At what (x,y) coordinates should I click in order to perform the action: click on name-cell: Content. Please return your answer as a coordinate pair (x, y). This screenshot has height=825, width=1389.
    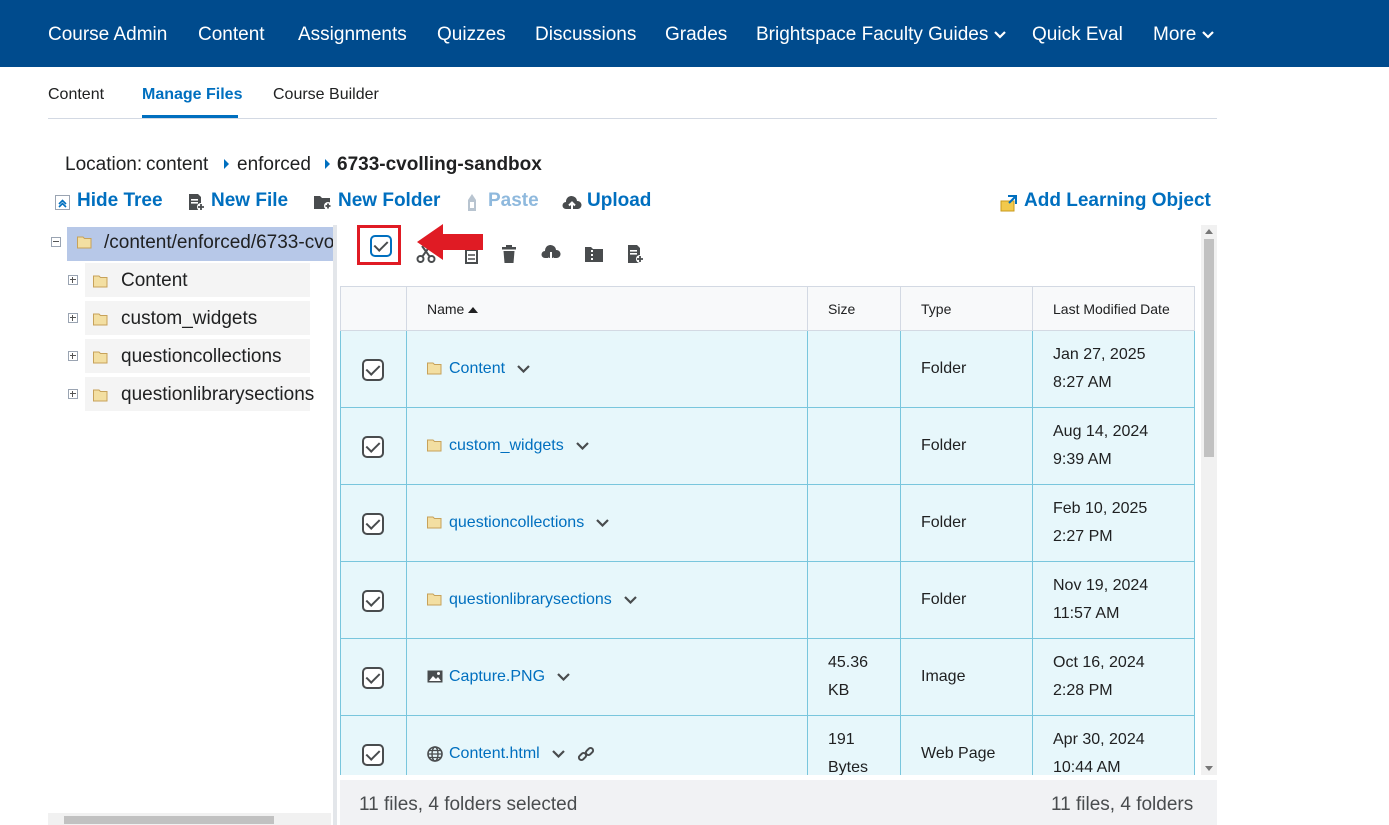
    Looking at the image, I should click on (607, 369).